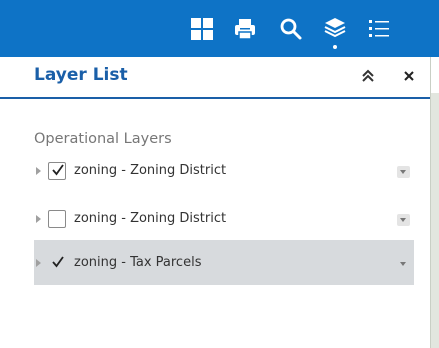 This screenshot has height=348, width=439. What do you see at coordinates (291, 29) in the screenshot?
I see `search-icon` at bounding box center [291, 29].